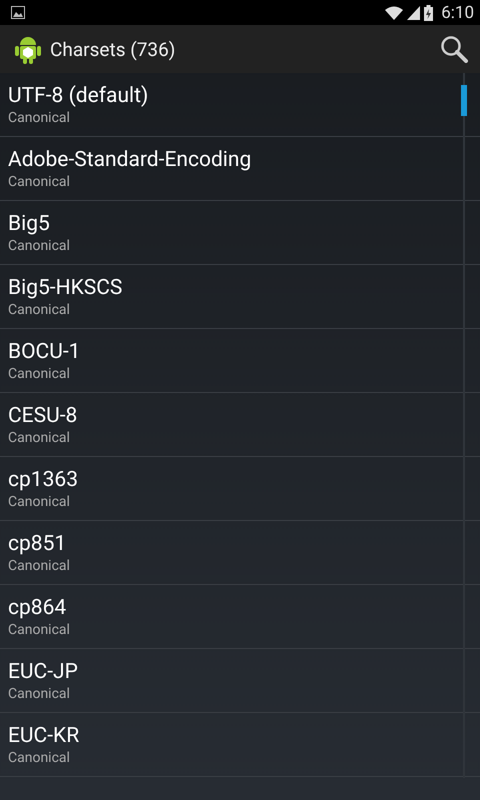 The width and height of the screenshot is (480, 800). What do you see at coordinates (464, 100) in the screenshot?
I see `scrollbar-thumb` at bounding box center [464, 100].